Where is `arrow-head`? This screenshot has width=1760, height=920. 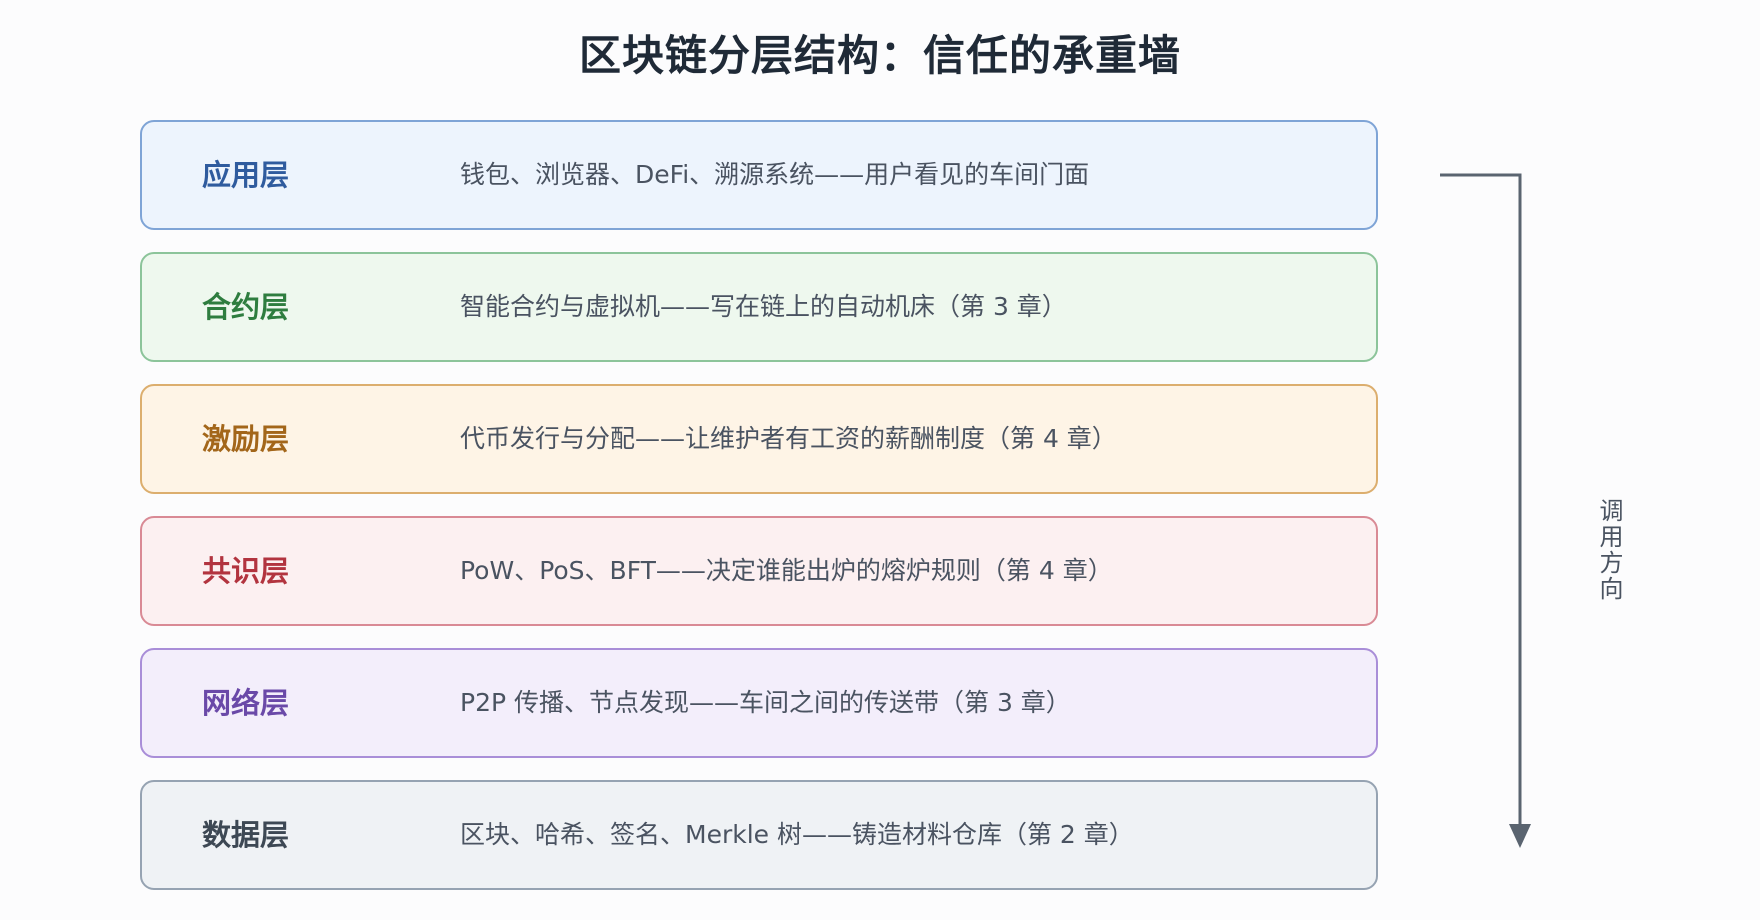 arrow-head is located at coordinates (1520, 836).